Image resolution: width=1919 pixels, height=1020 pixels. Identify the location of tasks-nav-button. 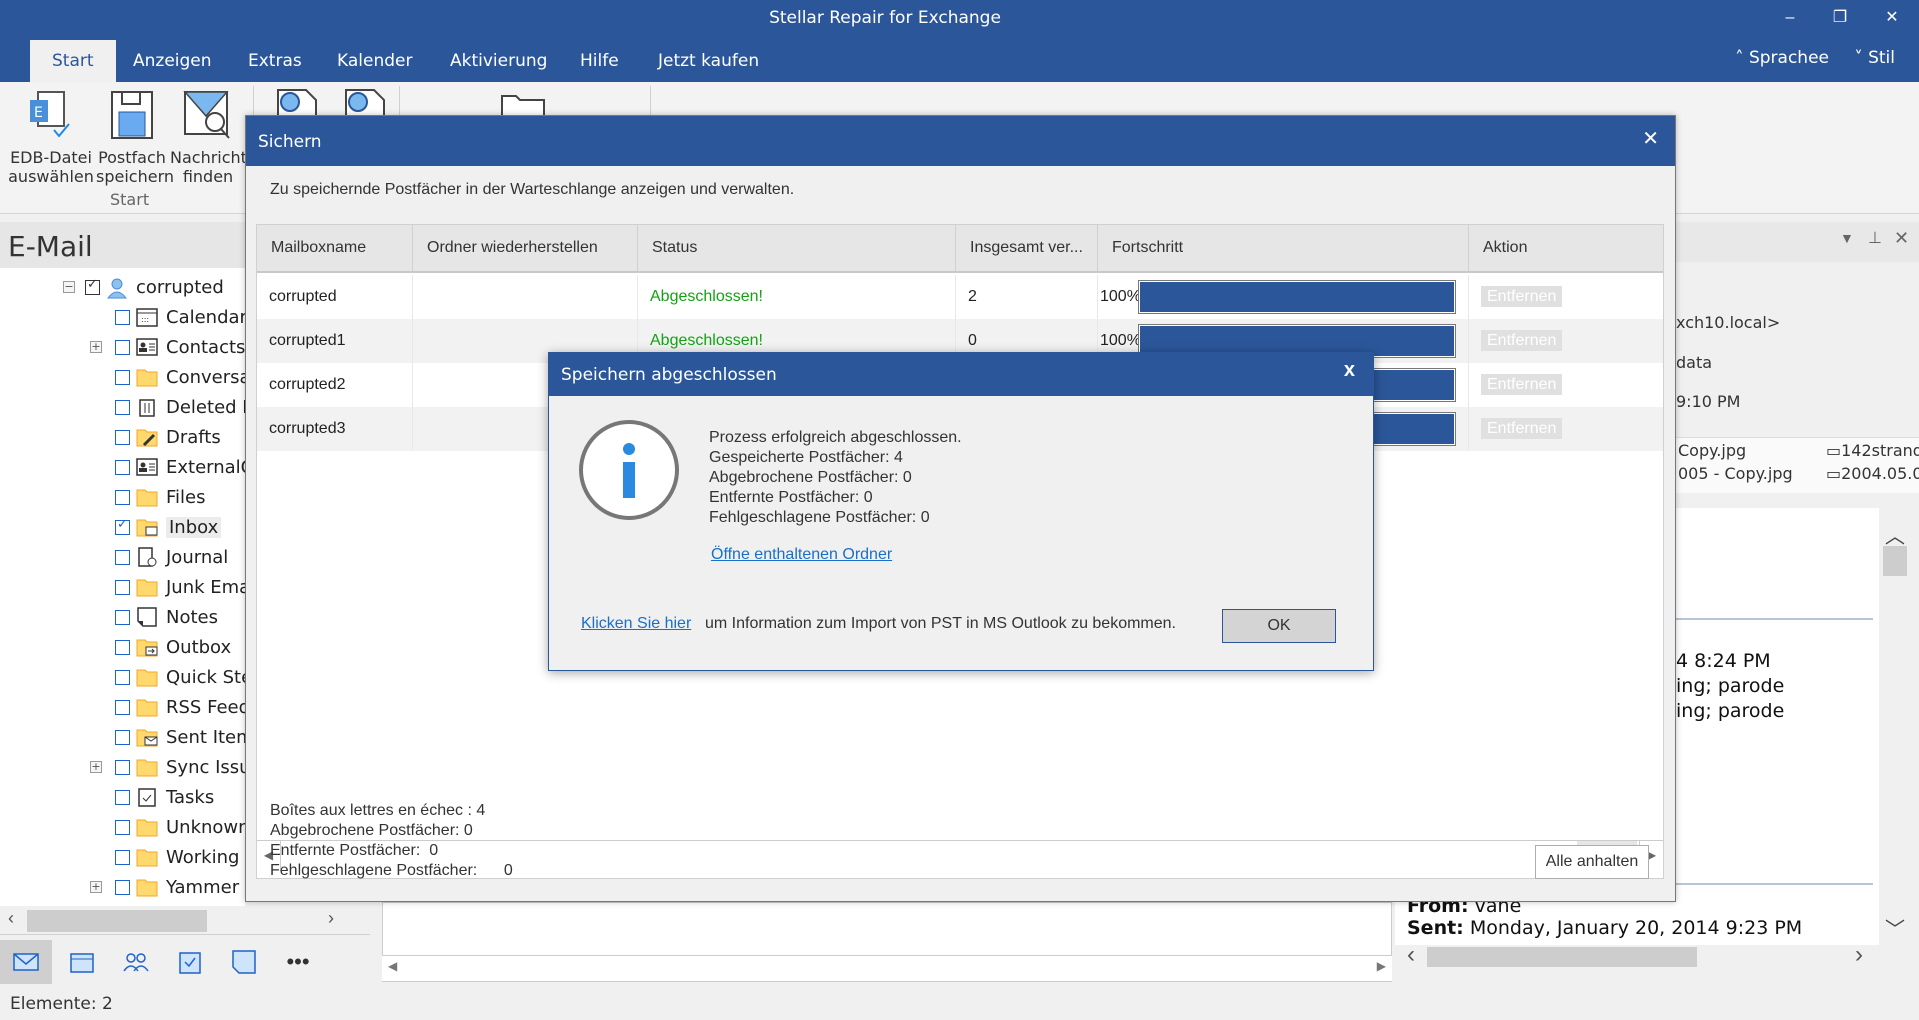
(190, 962).